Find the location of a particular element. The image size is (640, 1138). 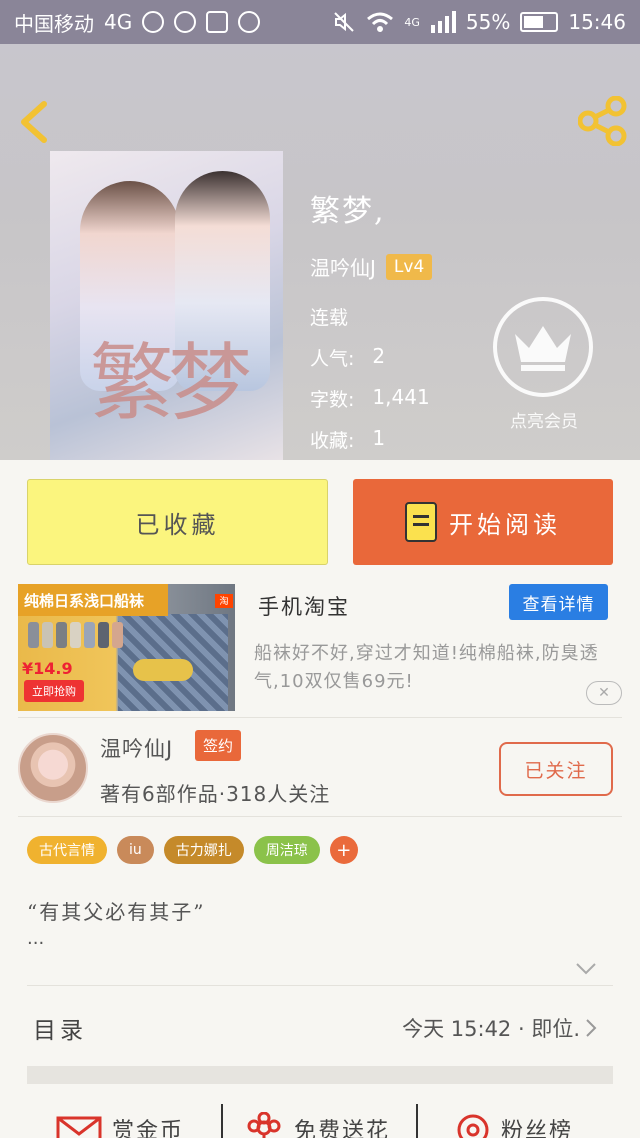

ad-banner-text: 纯棉日系浅口船袜 is located at coordinates (93, 600).